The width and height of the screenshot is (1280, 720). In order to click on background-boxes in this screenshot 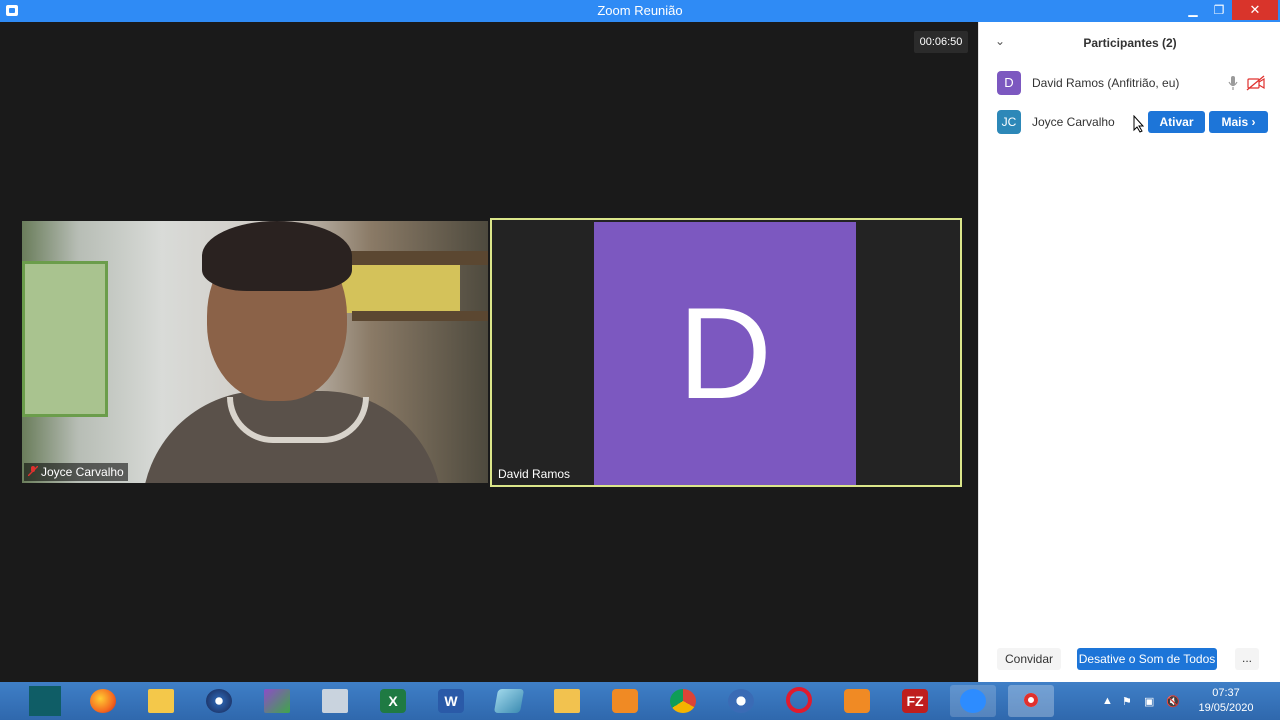, I will do `click(400, 285)`.